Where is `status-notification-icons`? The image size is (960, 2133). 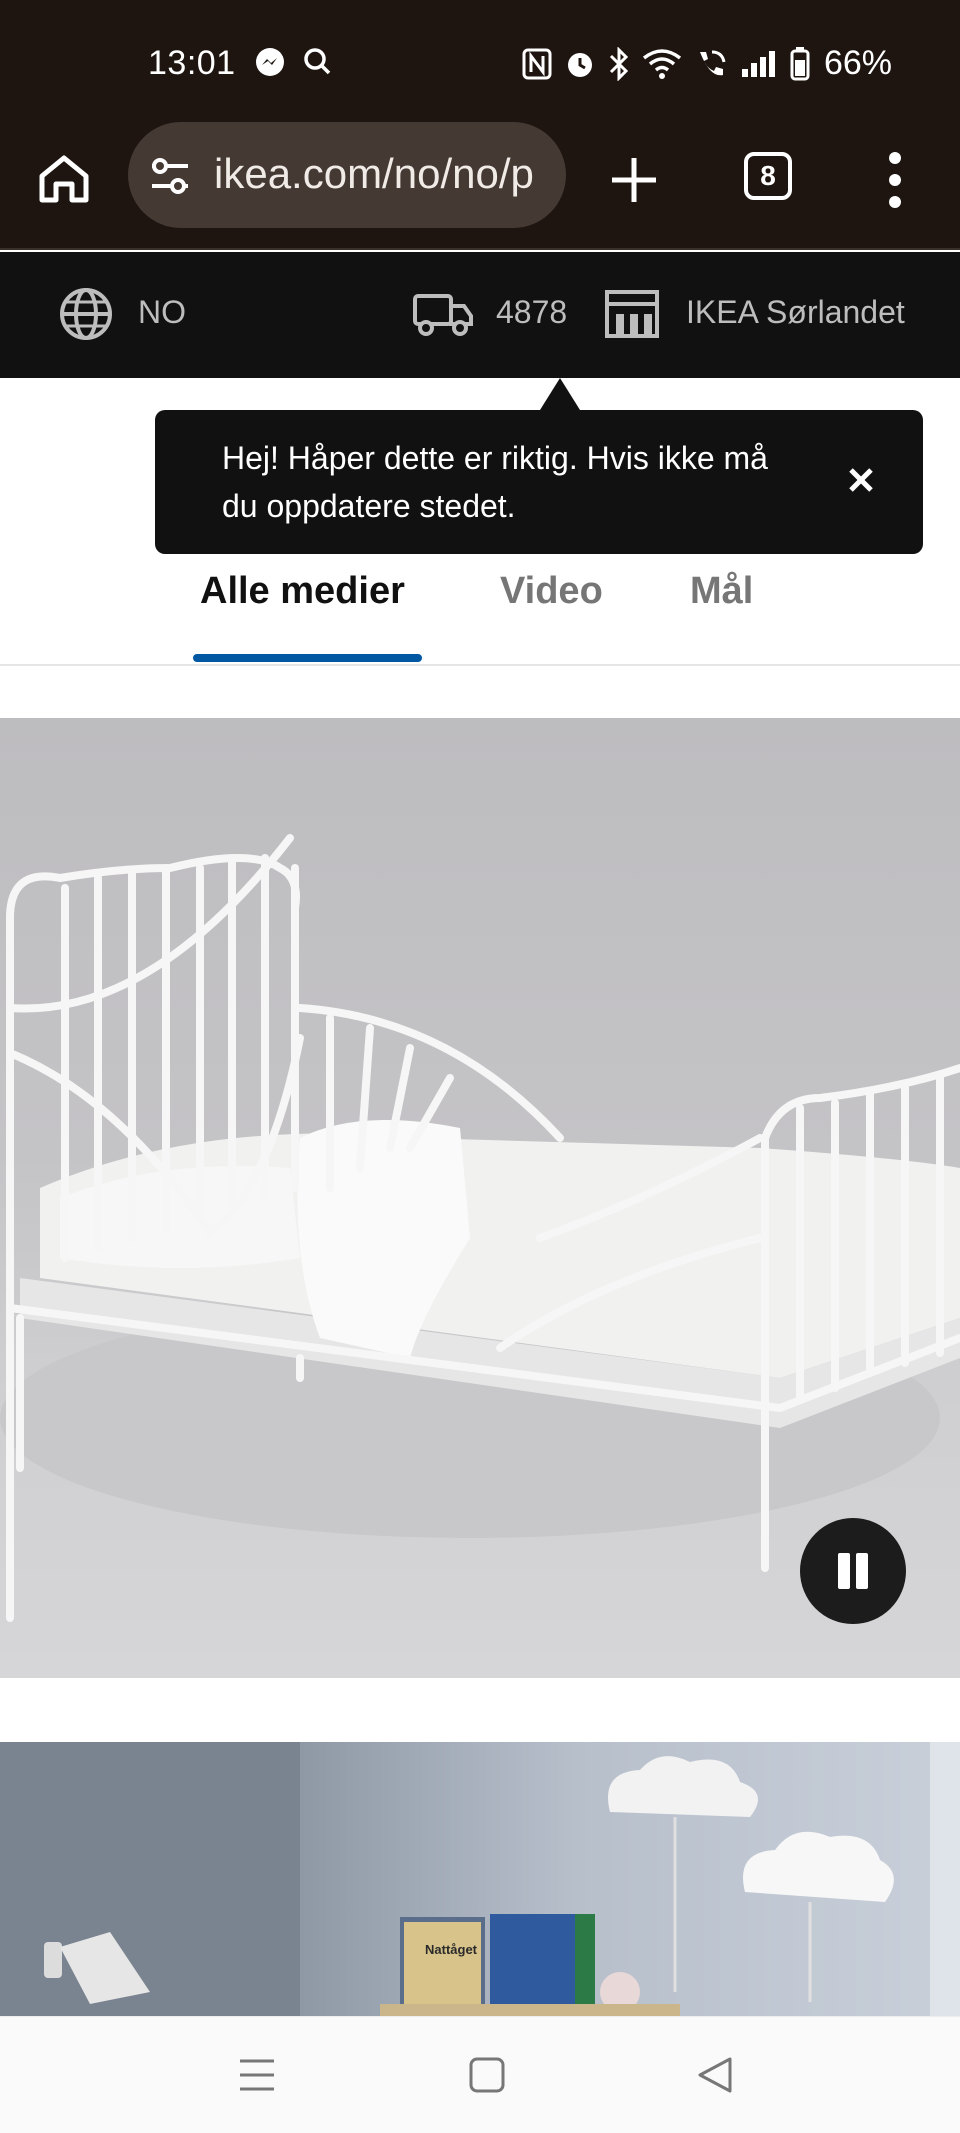 status-notification-icons is located at coordinates (293, 62).